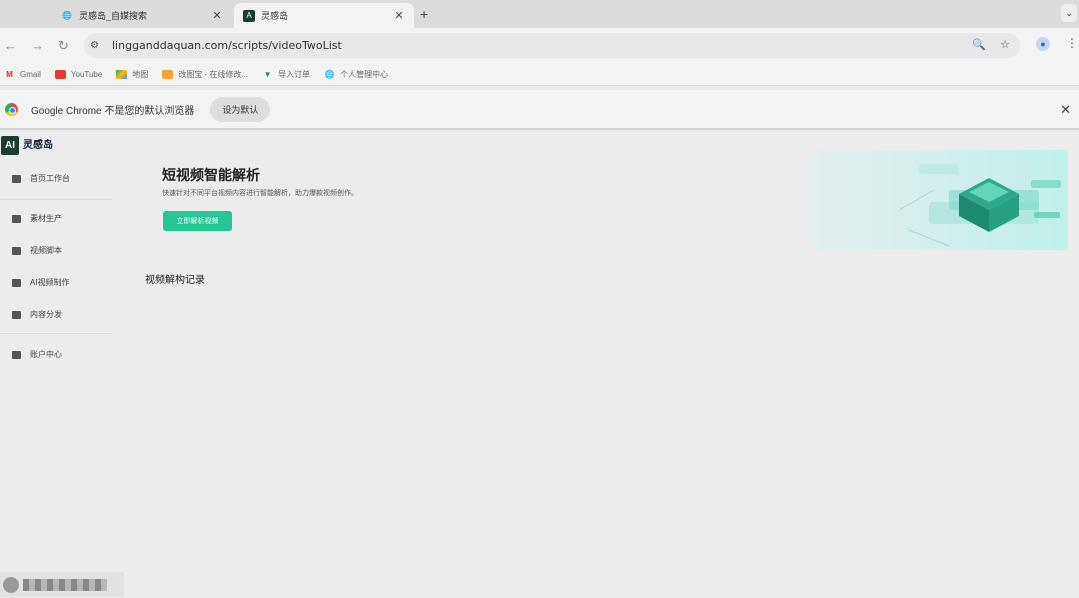 The width and height of the screenshot is (1079, 598). Describe the element at coordinates (63, 46) in the screenshot. I see `reload-icon: ↻` at that location.